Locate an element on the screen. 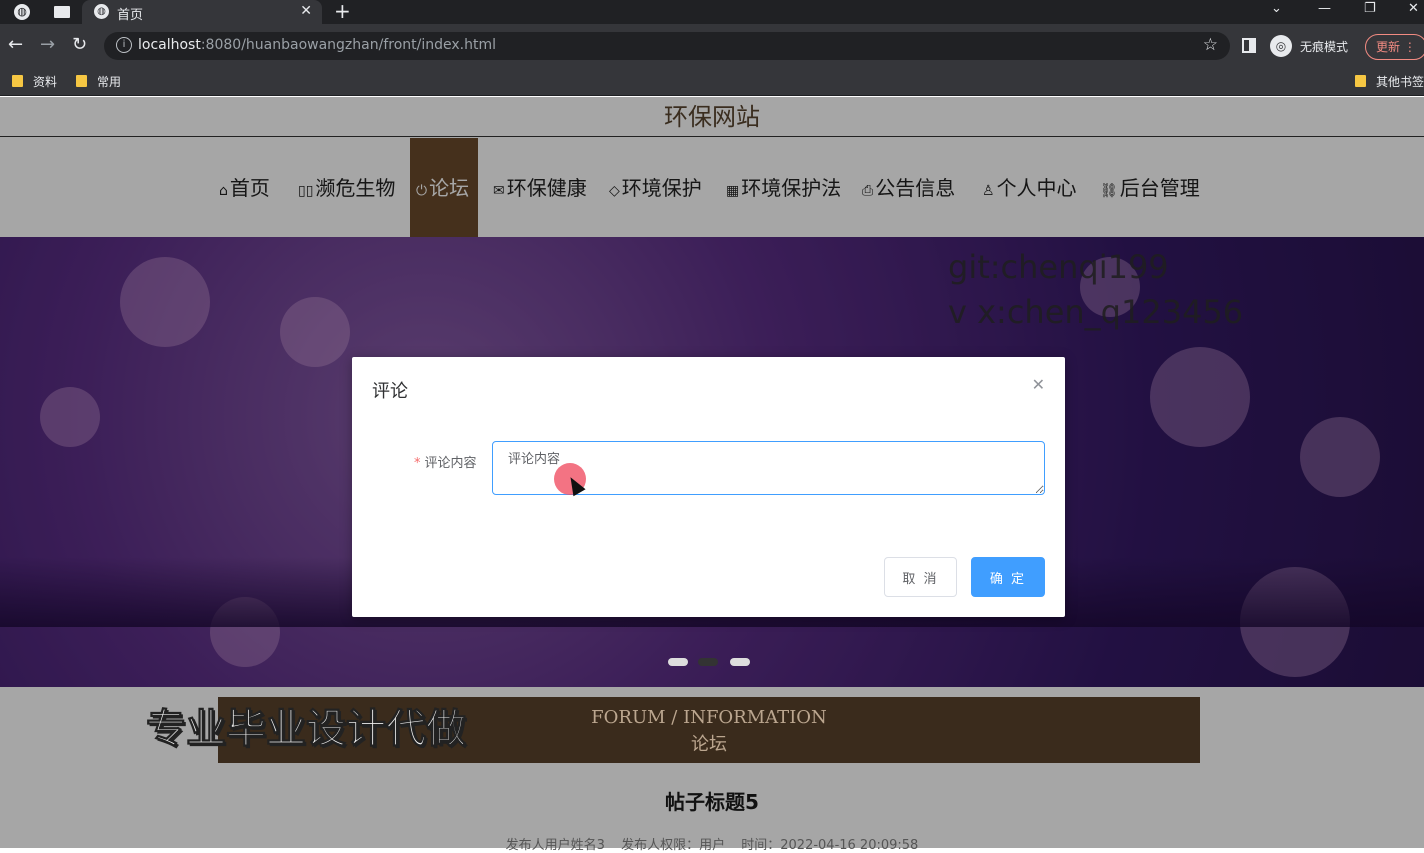 The height and width of the screenshot is (853, 1424). tab-close-icon: ✕ is located at coordinates (306, 11).